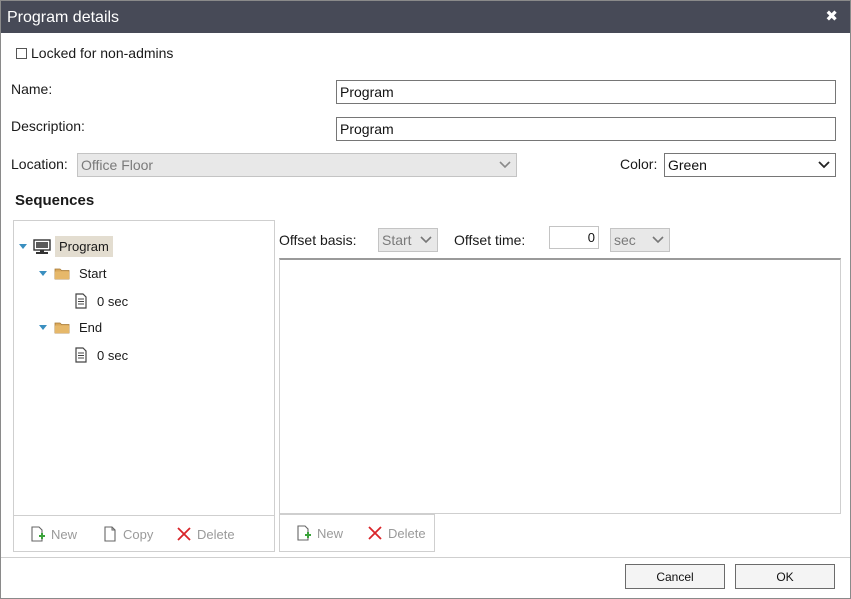  Describe the element at coordinates (297, 165) in the screenshot. I see `location-select: Office Floor` at that location.